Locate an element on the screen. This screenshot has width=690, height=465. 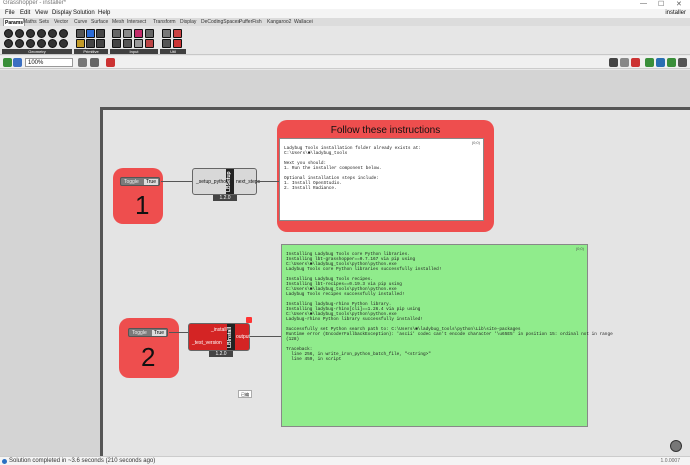
surface-param-icon is located at coordinates (41, 43).